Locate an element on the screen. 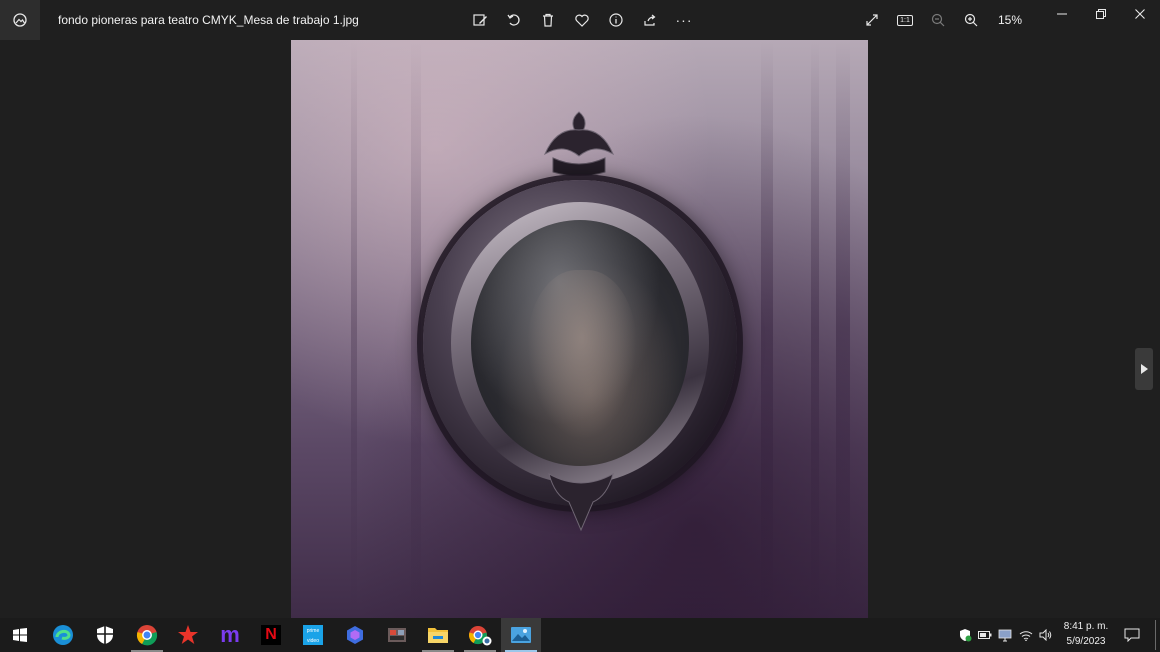 The width and height of the screenshot is (1160, 652). minimize-icon is located at coordinates (1061, 14).